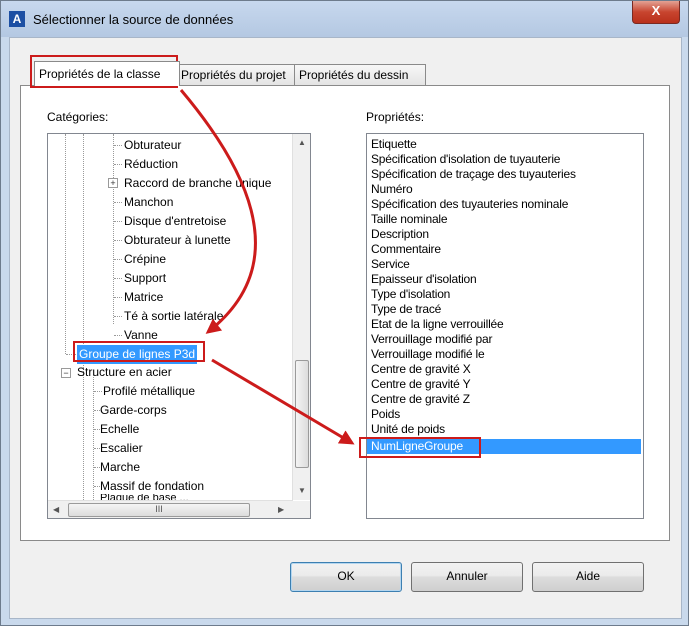  What do you see at coordinates (197, 183) in the screenshot?
I see `tree-item-raccord-branche: Raccord de branche unique` at bounding box center [197, 183].